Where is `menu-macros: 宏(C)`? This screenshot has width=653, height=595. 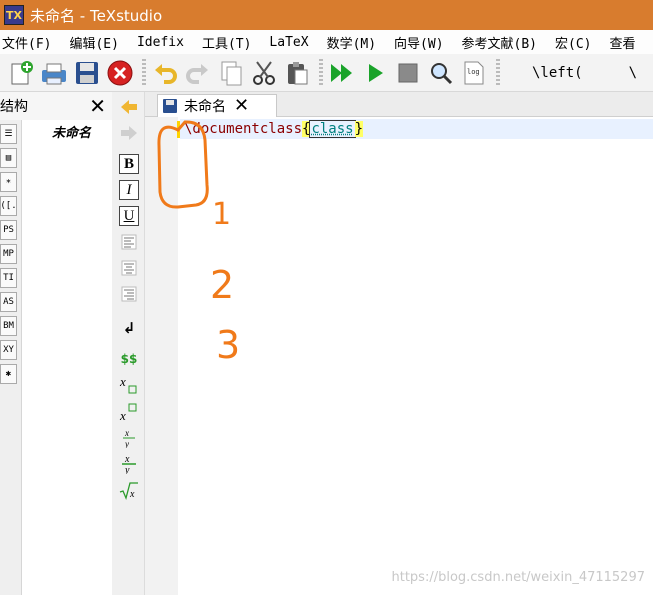
menu-macros: 宏(C) is located at coordinates (573, 42).